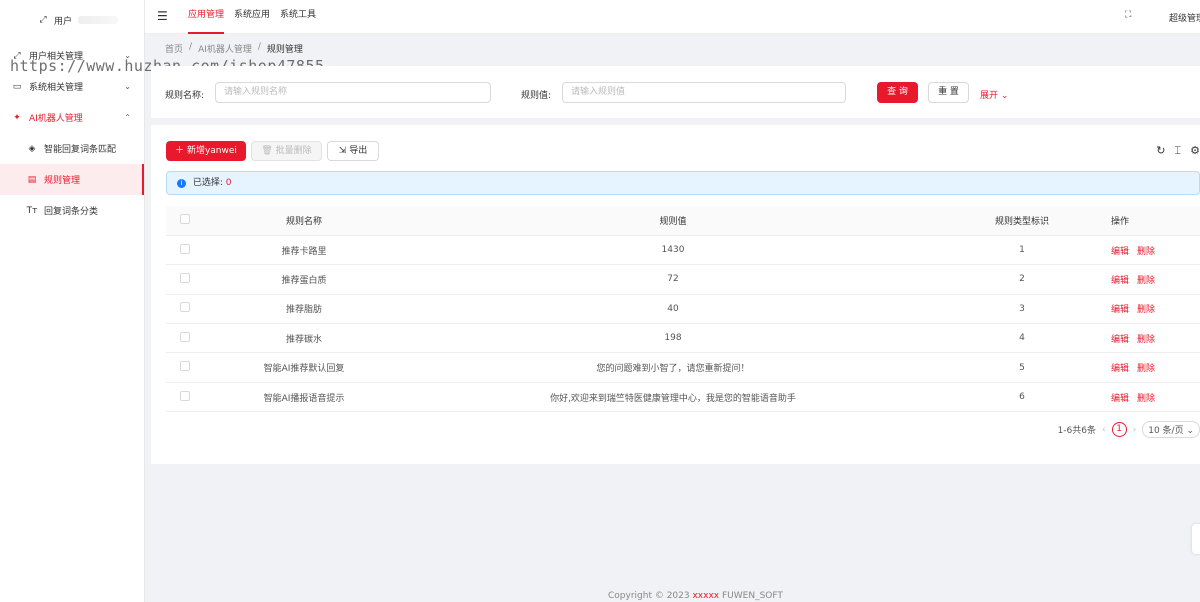  Describe the element at coordinates (185, 96) in the screenshot. I see `rule-name-label: 规则名称:` at that location.